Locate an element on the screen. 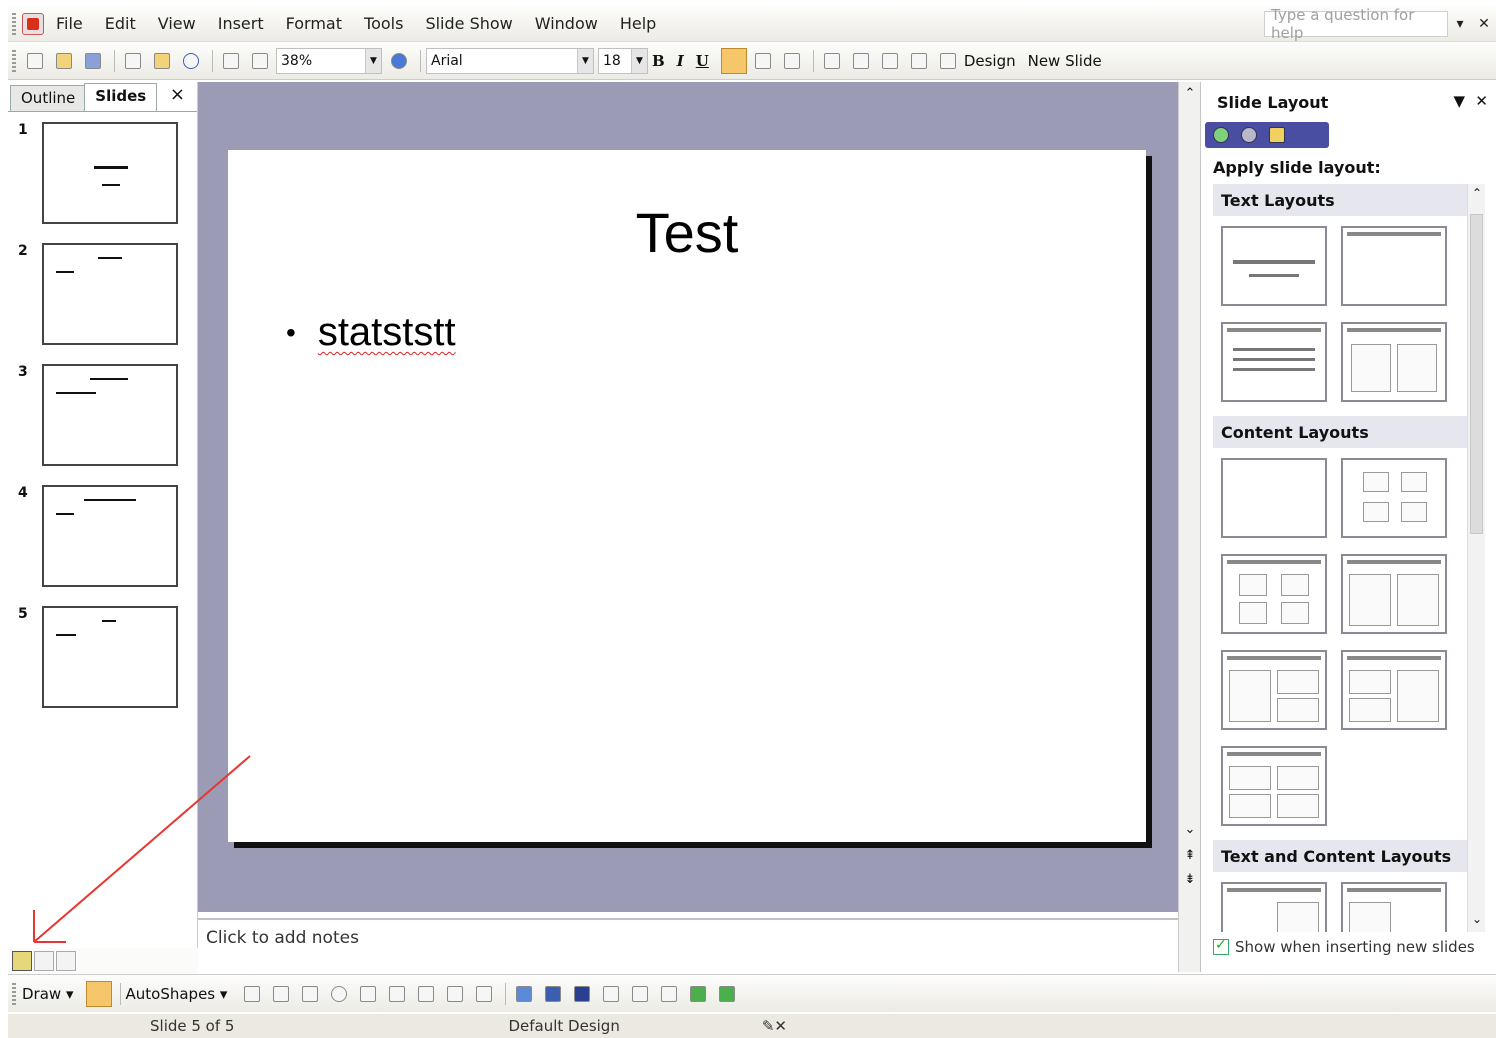 This screenshot has height=1038, width=1496. draw-menu-button: Draw ▾ is located at coordinates (48, 994).